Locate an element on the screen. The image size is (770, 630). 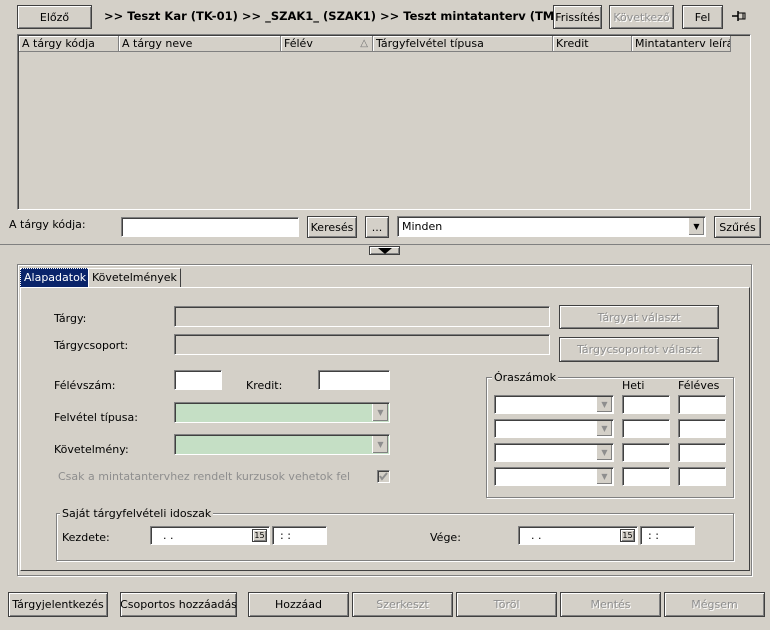
filter-dropdown: Minden ▼ is located at coordinates (551, 226).